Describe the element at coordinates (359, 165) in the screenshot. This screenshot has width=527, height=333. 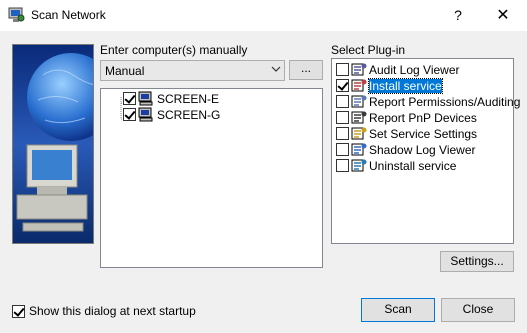
I see `uninstall-service-icon` at that location.